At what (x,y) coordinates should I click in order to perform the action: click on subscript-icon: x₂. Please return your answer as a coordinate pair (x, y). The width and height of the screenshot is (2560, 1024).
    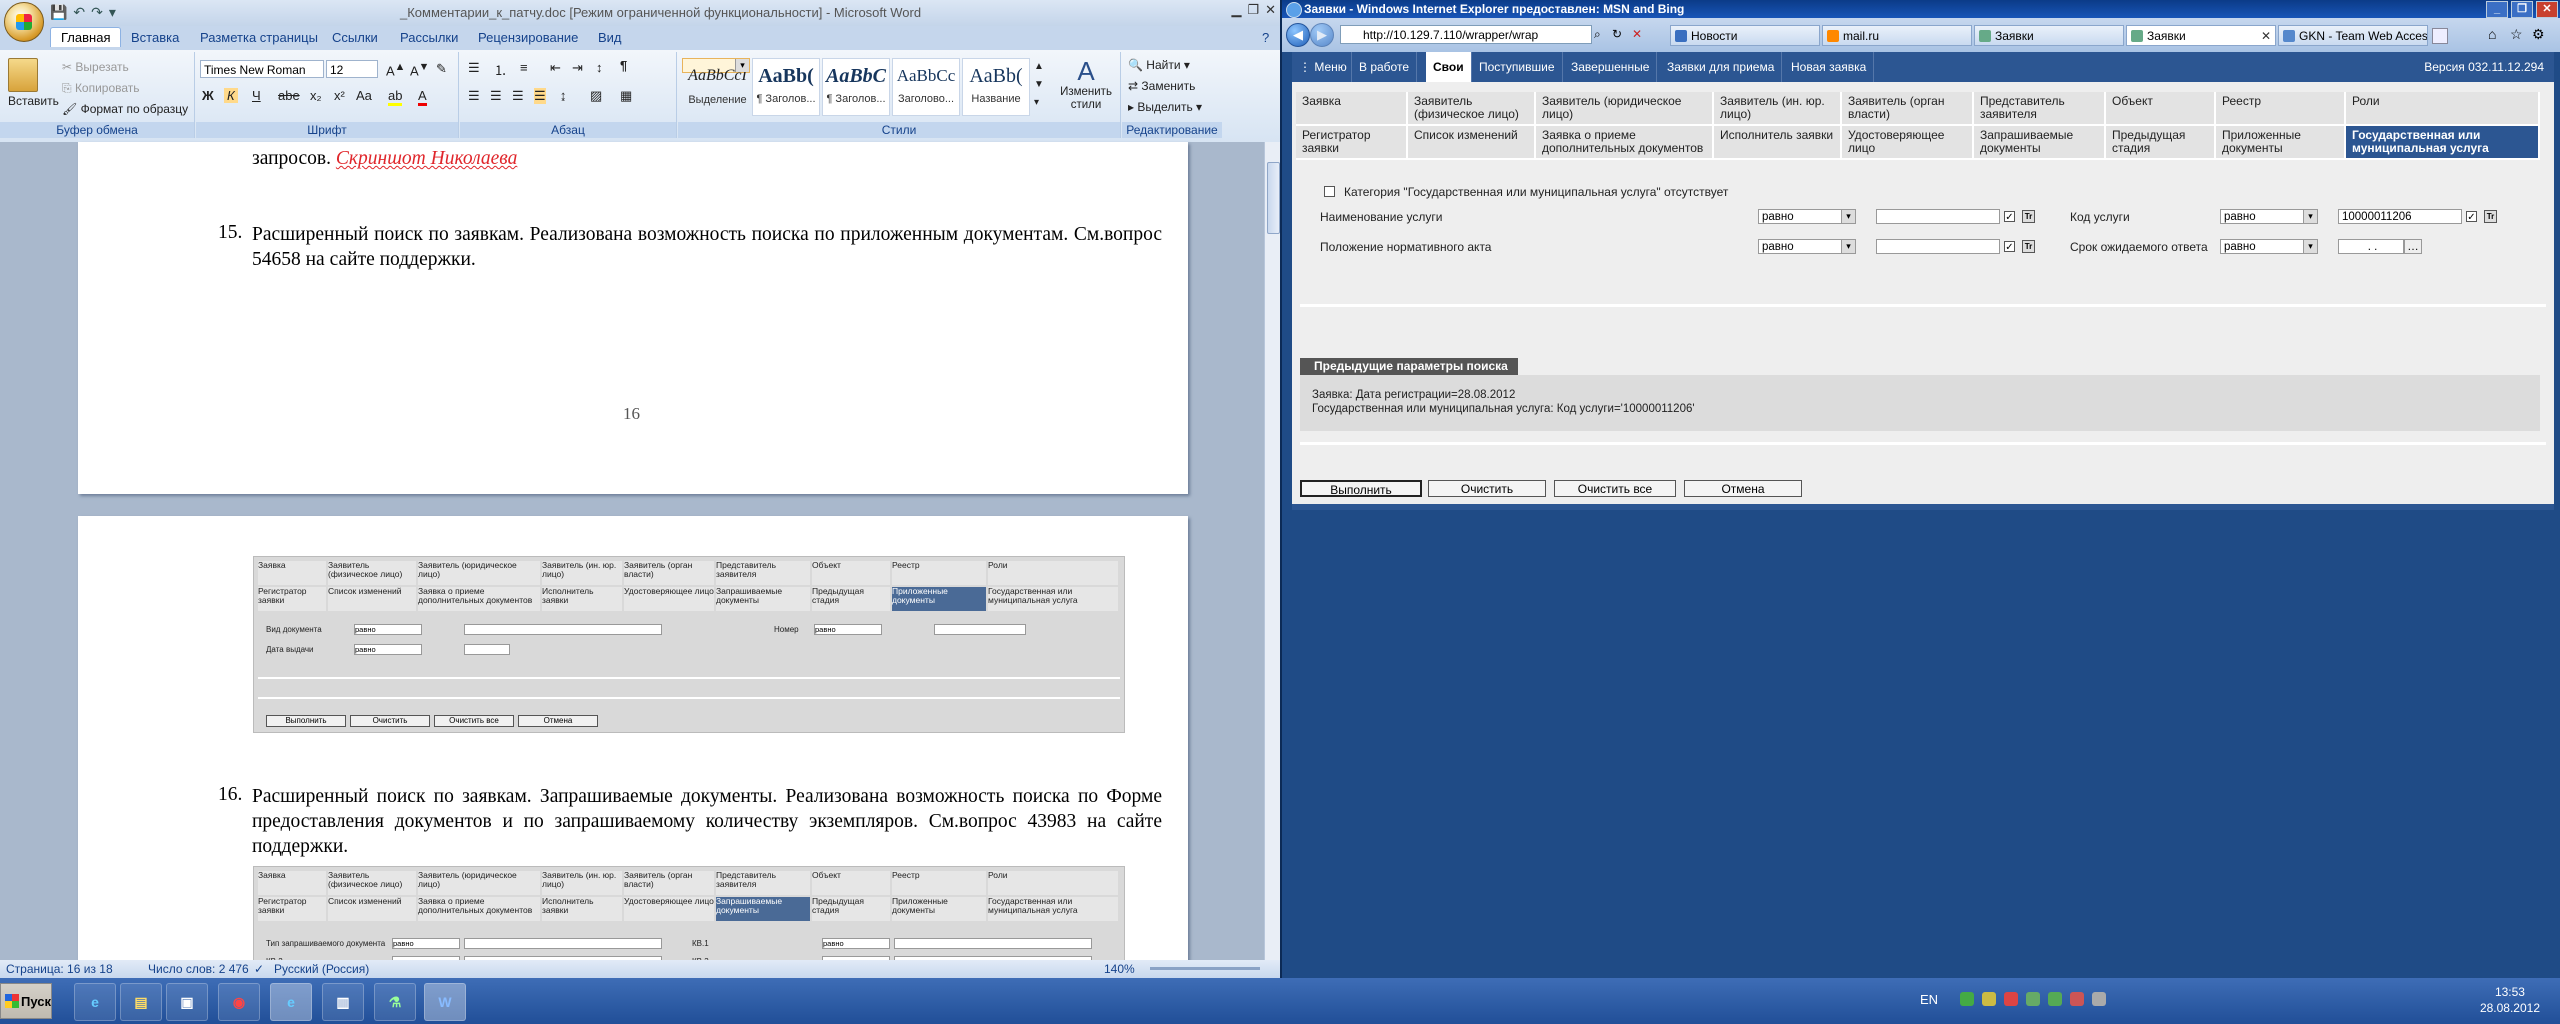
    Looking at the image, I should click on (316, 95).